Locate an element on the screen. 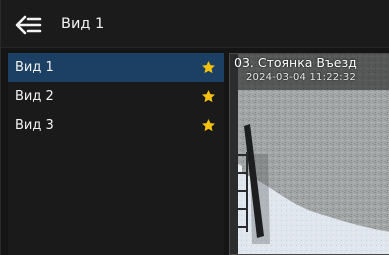 This screenshot has width=389, height=255. back-button is located at coordinates (29, 25).